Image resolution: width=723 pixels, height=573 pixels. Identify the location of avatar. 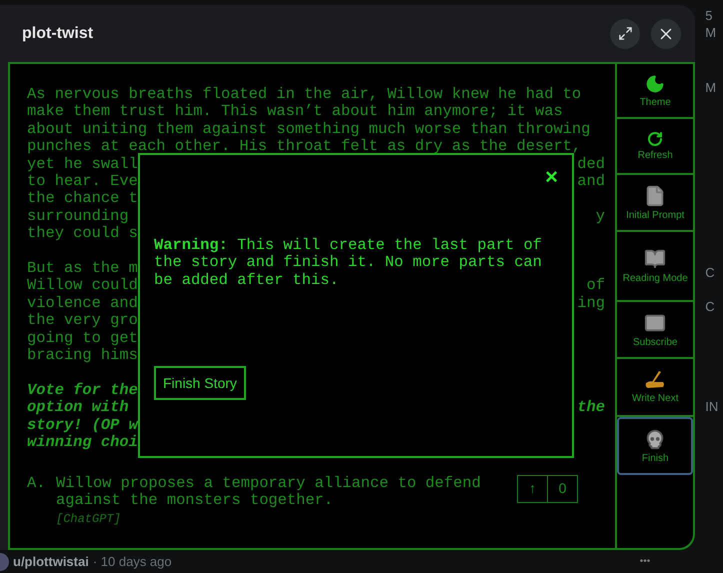
(4, 561).